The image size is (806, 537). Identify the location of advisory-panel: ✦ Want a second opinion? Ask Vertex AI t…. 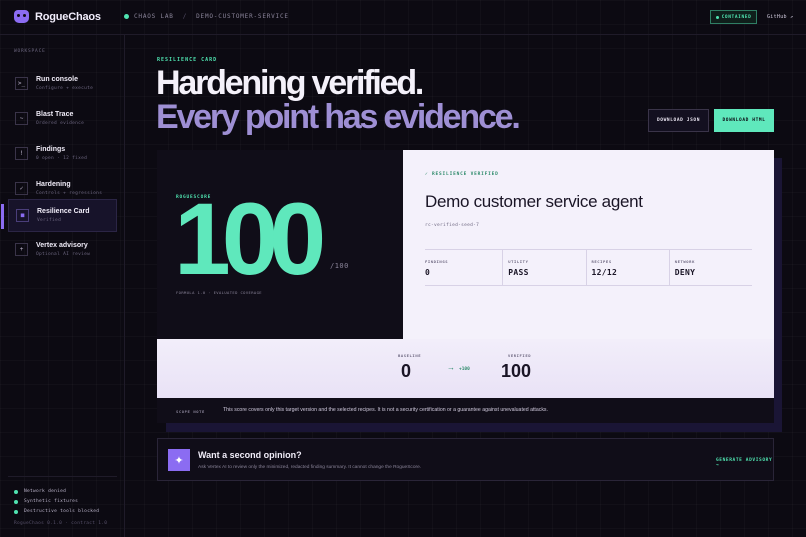
(465, 459).